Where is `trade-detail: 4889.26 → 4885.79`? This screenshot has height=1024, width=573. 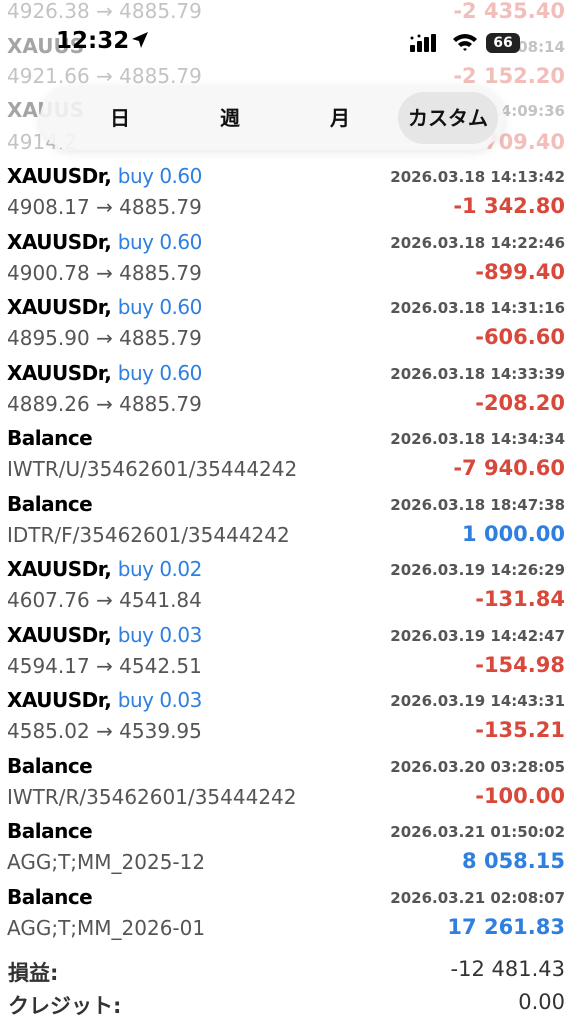 trade-detail: 4889.26 → 4885.79 is located at coordinates (104, 403).